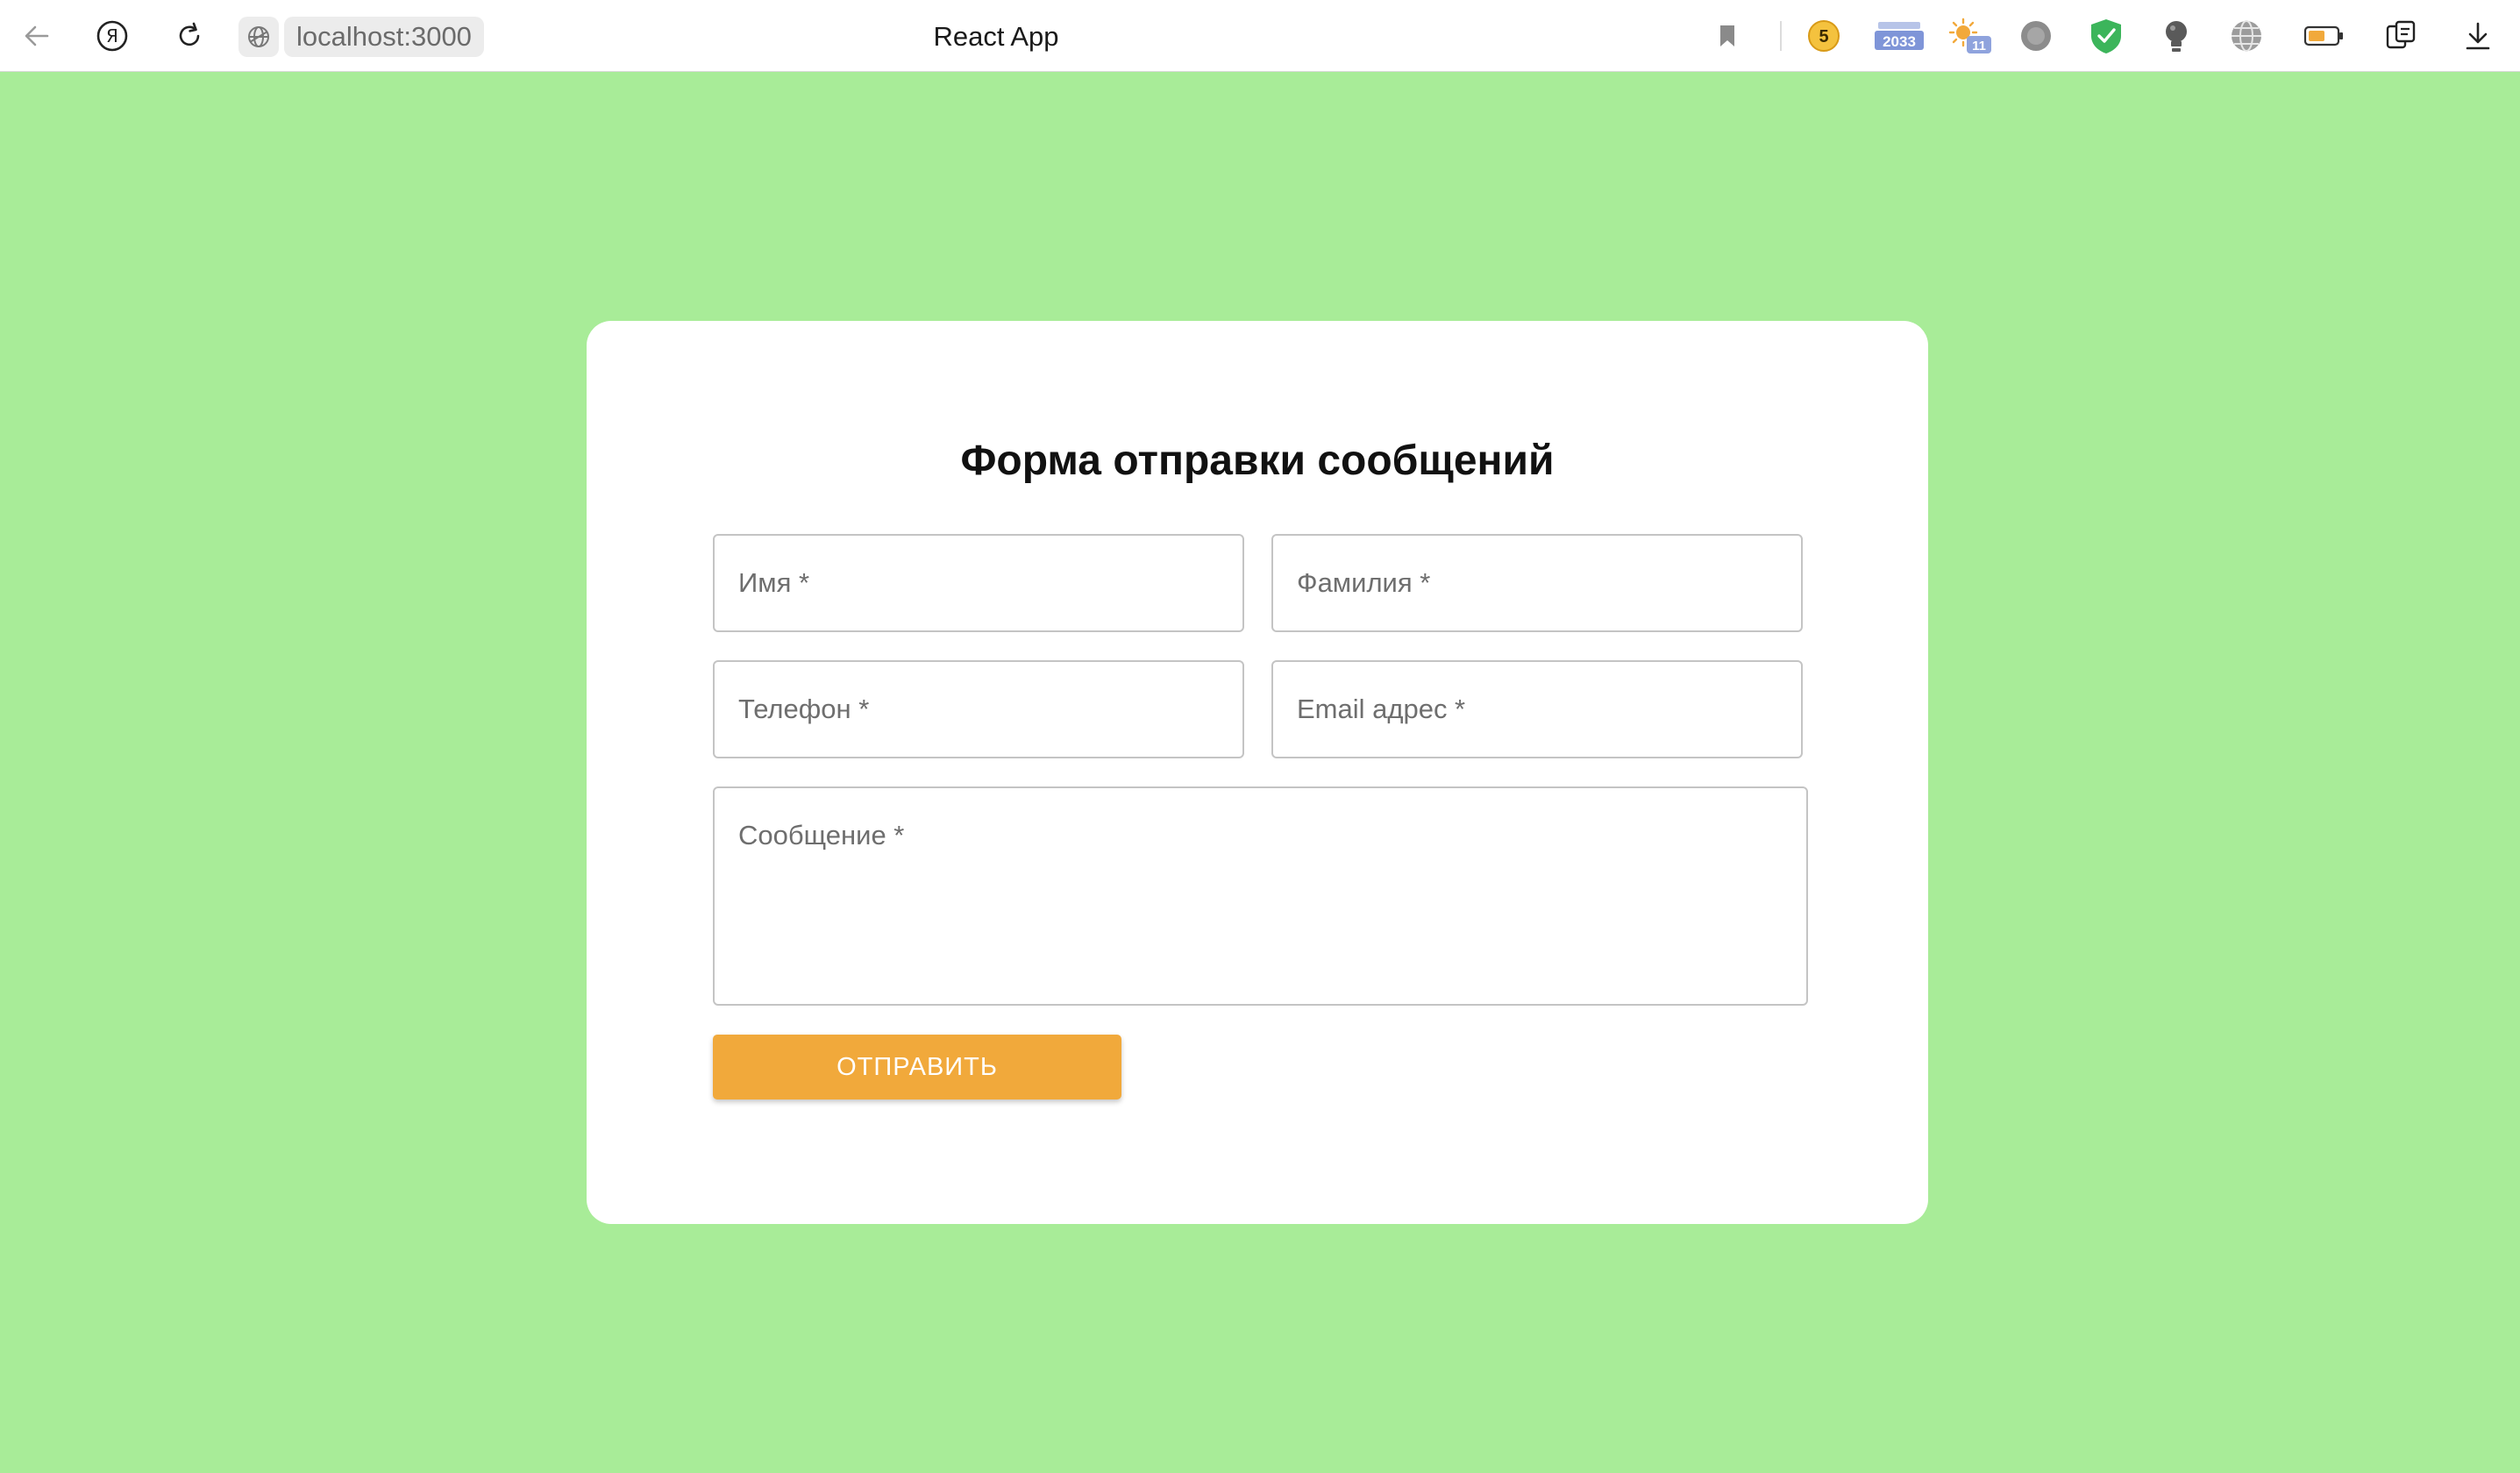  I want to click on address-bar: localhost:3000, so click(370, 37).